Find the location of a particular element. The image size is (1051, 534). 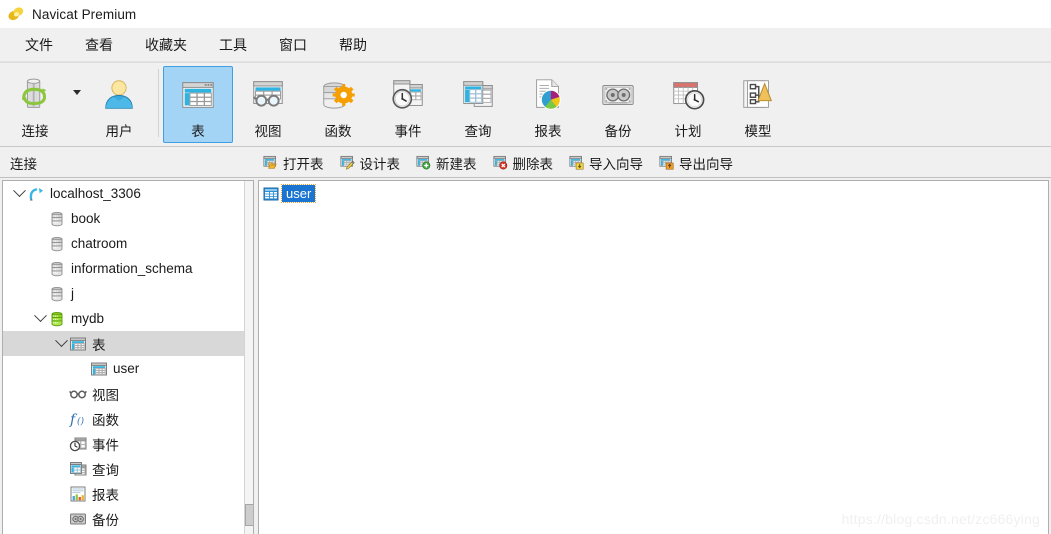

tree-item-: 备份 is located at coordinates (125, 518).